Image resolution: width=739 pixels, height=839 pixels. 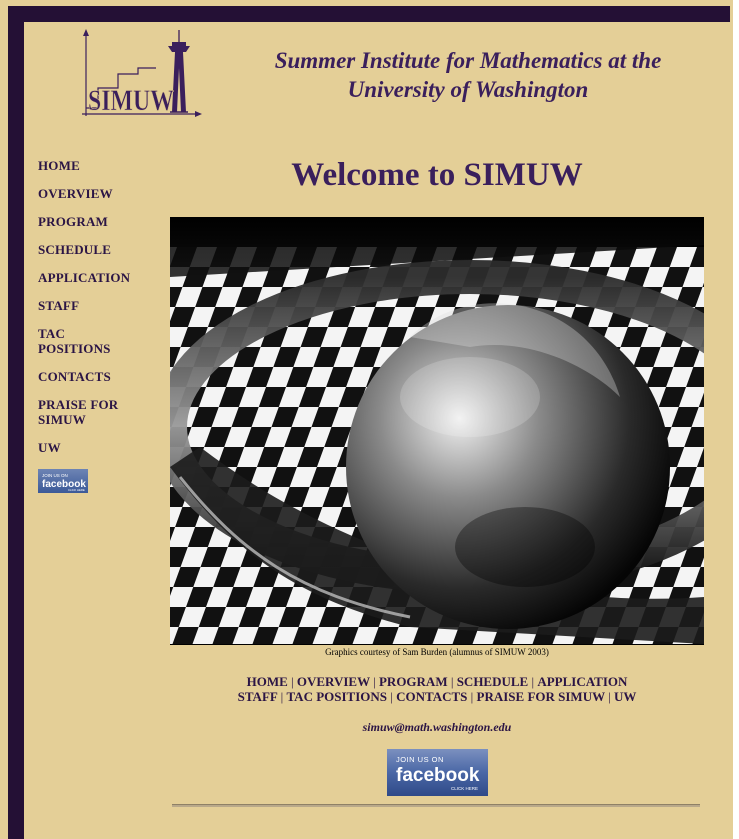 I want to click on footer-link-program: PROGRAM, so click(x=413, y=681).